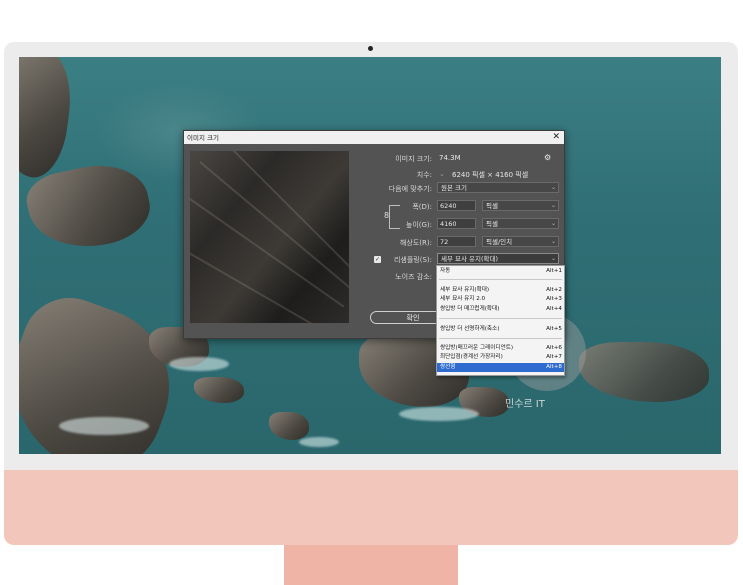 The height and width of the screenshot is (585, 743). I want to click on resolution-unit-select: 픽셀/인치 ⌄, so click(520, 241).